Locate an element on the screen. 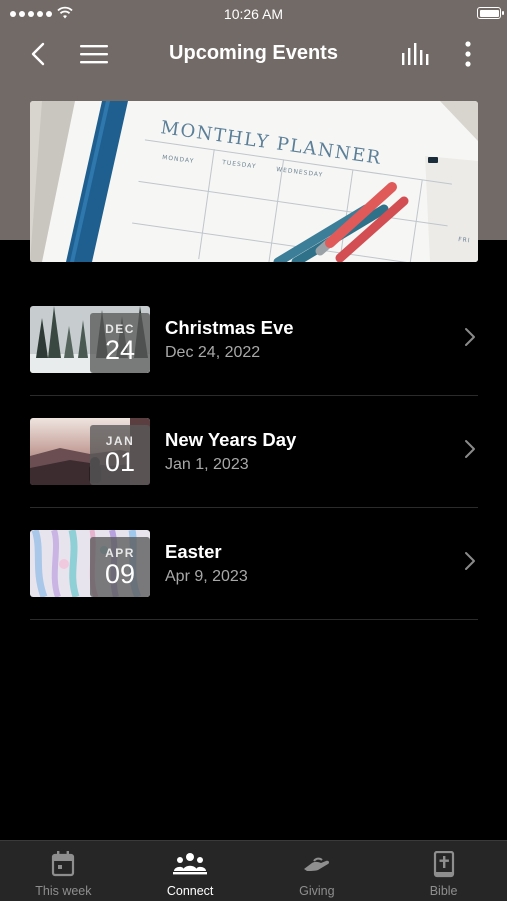 The image size is (507, 901). event-thumbnail: APR 09 is located at coordinates (90, 563).